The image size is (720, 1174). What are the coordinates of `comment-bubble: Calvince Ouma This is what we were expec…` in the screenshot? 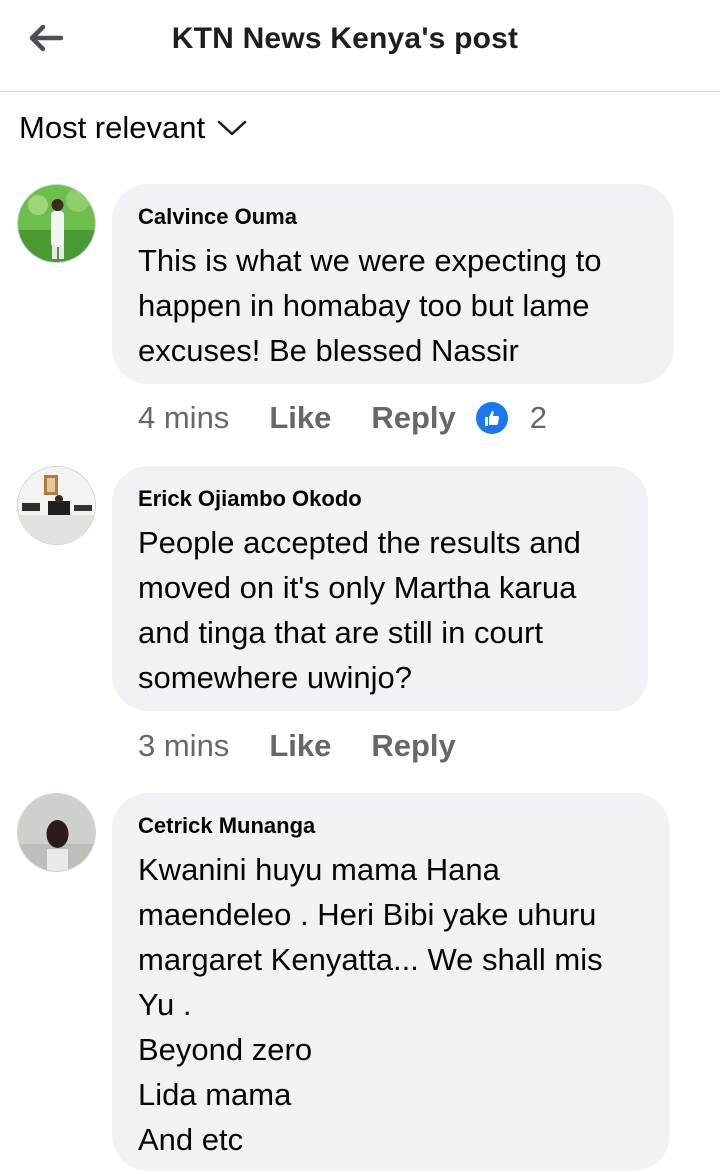 It's located at (393, 284).